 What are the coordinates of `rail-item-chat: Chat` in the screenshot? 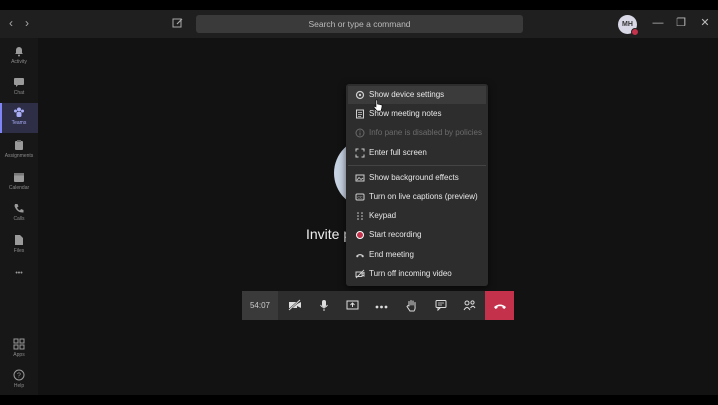 It's located at (19, 88).